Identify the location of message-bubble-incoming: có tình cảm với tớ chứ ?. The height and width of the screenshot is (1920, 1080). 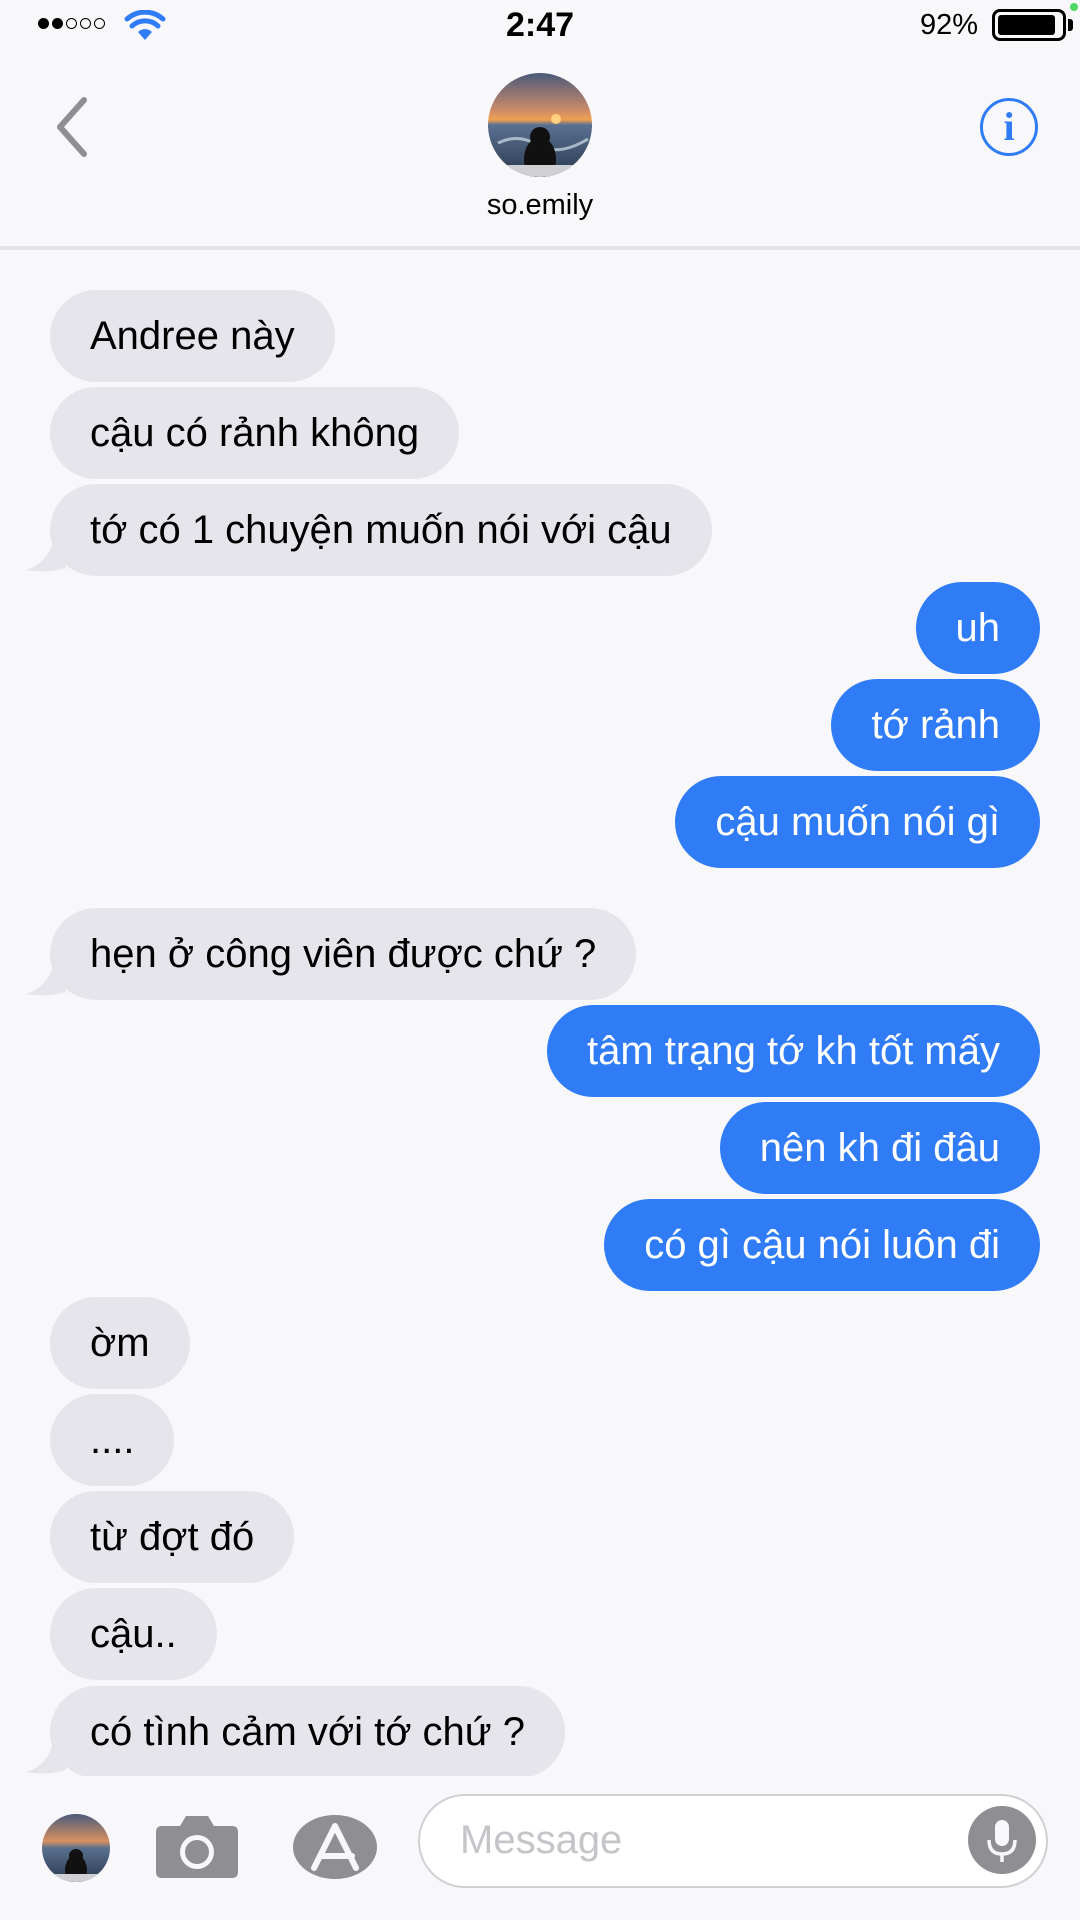
(307, 1732).